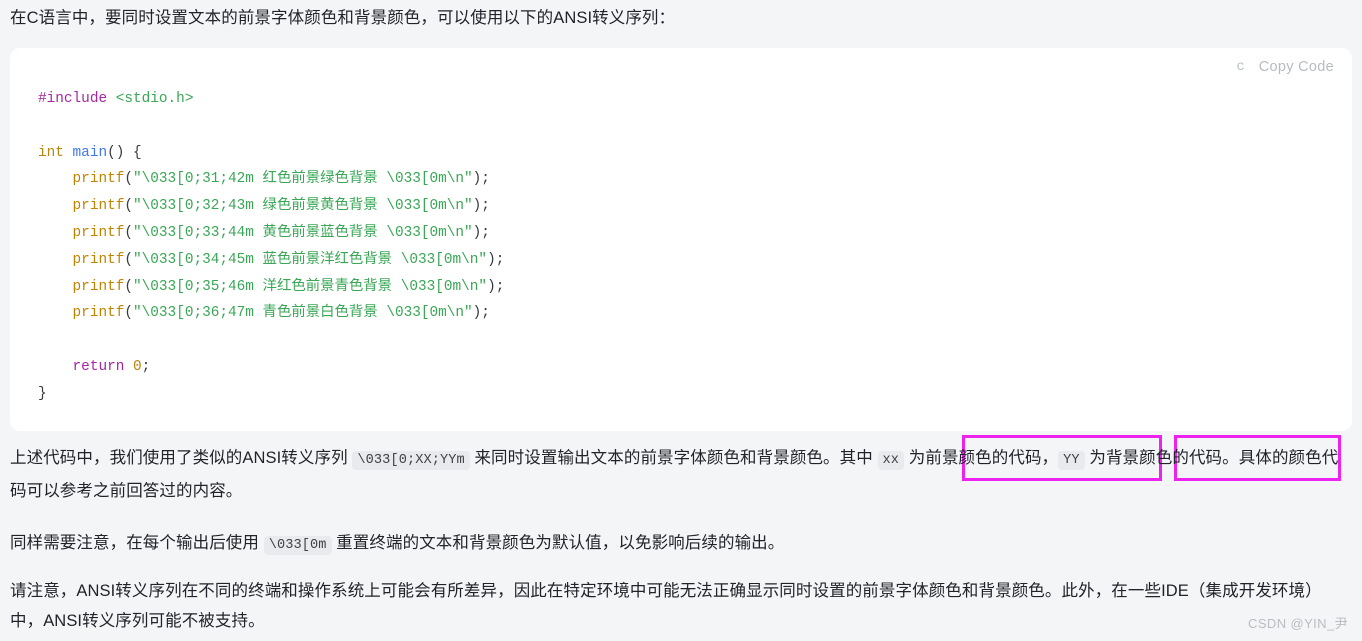 The height and width of the screenshot is (641, 1362). Describe the element at coordinates (681, 99) in the screenshot. I see `code-line: #include <stdio.h>` at that location.